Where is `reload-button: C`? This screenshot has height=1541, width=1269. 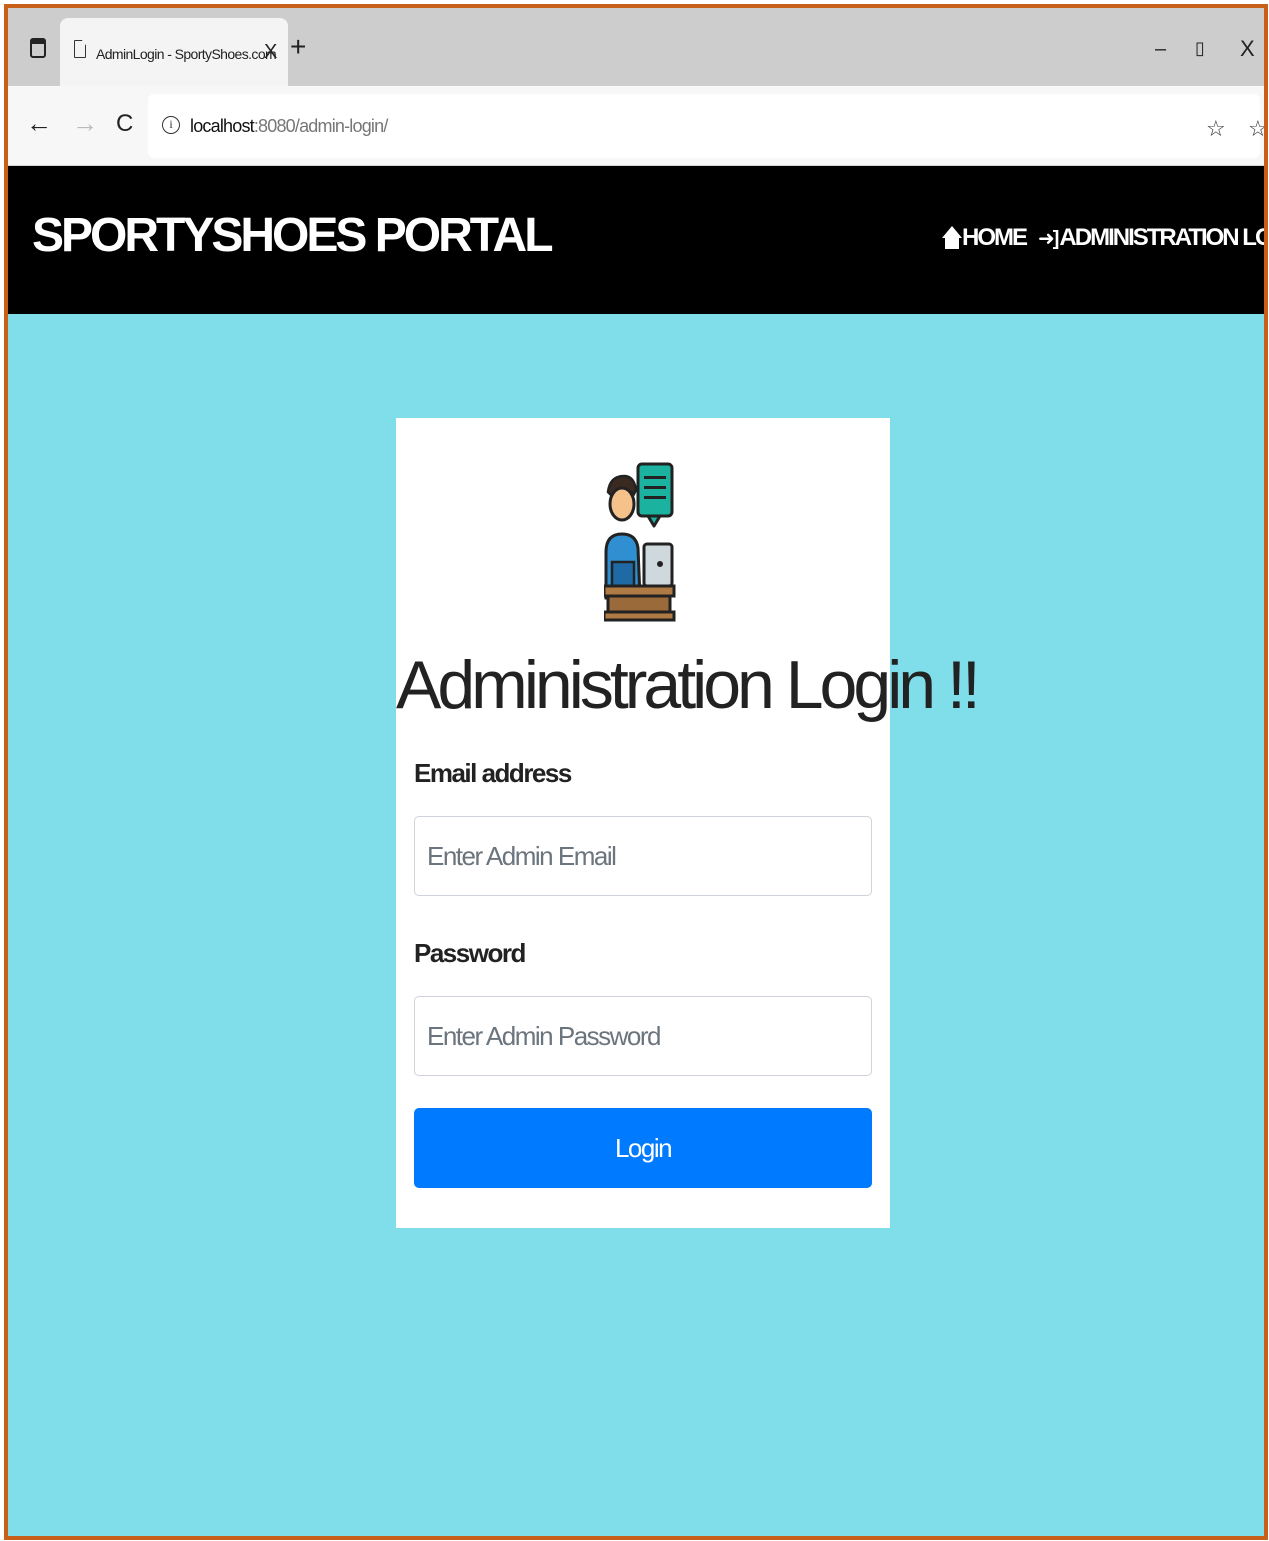 reload-button: C is located at coordinates (124, 124).